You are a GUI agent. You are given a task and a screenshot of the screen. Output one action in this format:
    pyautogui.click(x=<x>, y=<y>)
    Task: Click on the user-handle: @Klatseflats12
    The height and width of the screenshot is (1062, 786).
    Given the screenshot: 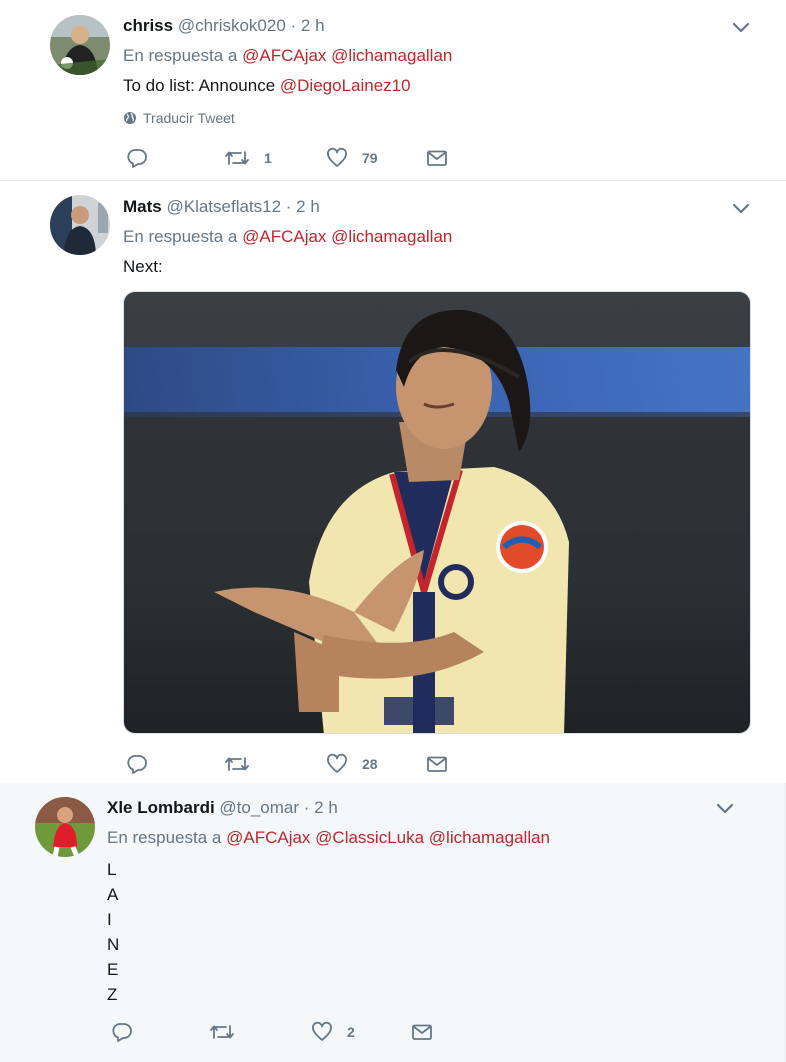 What is the action you would take?
    pyautogui.click(x=223, y=206)
    